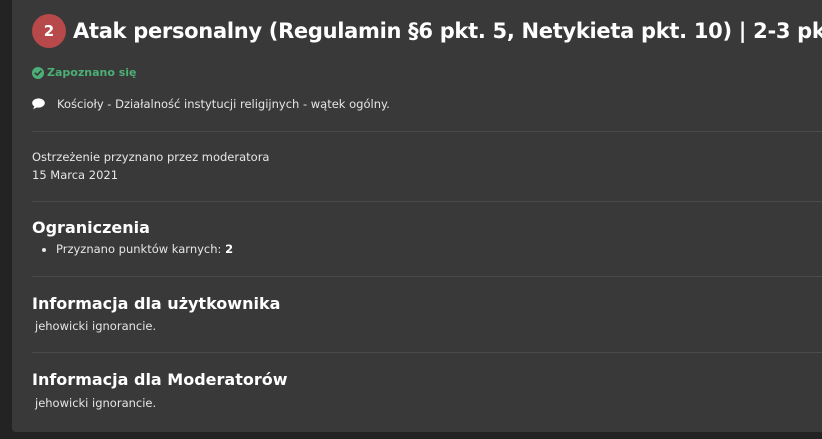 This screenshot has height=439, width=822. I want to click on restrictions-list: Przyznano punktów karnych: 2, so click(144, 249).